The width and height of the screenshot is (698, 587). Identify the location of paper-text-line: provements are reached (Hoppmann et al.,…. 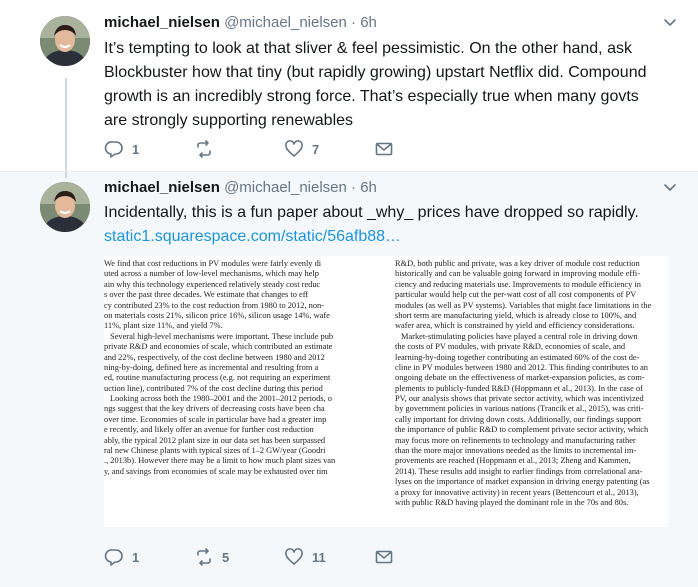
(513, 461).